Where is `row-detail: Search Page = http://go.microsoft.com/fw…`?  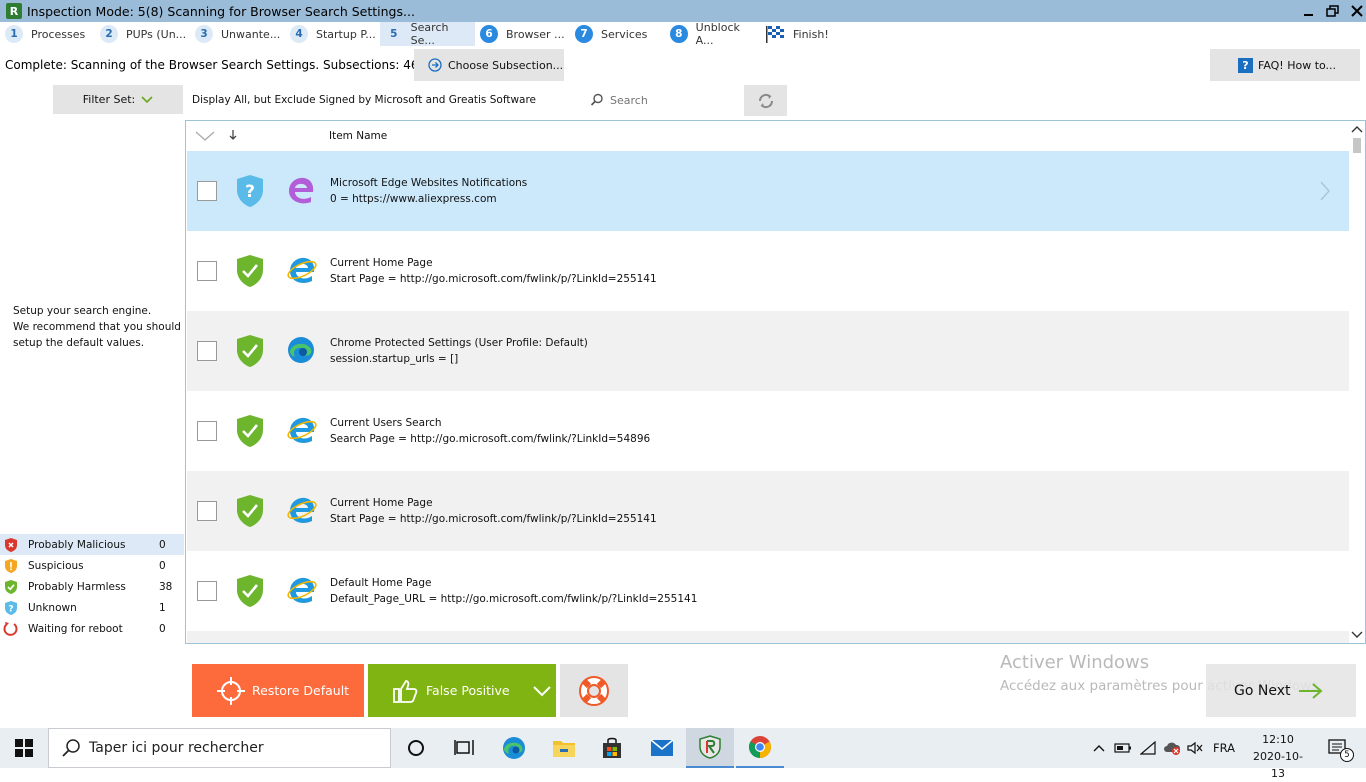 row-detail: Search Page = http://go.microsoft.com/fw… is located at coordinates (490, 439).